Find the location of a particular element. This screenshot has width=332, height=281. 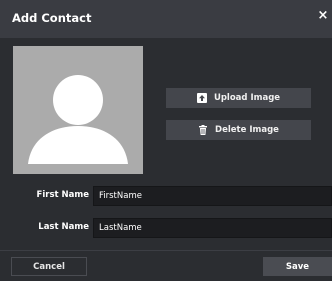

first-name-field is located at coordinates (212, 196).